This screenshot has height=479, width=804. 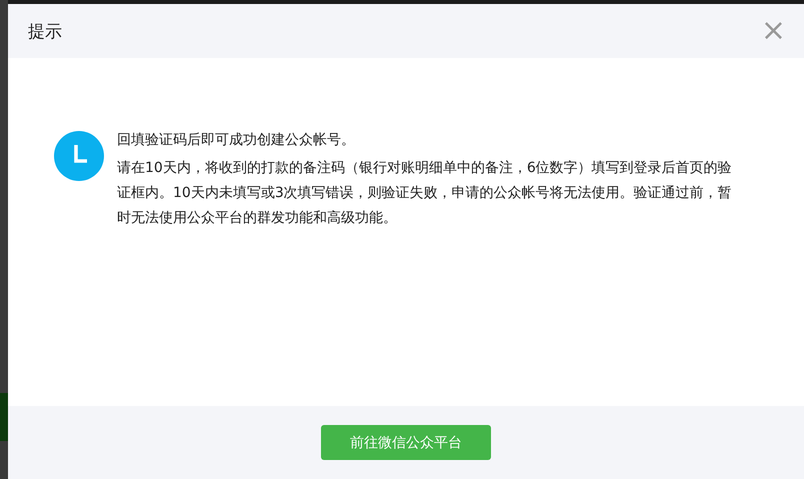 What do you see at coordinates (236, 140) in the screenshot?
I see `message-headline: 回填验证码后即可成功创建公众帐号。` at bounding box center [236, 140].